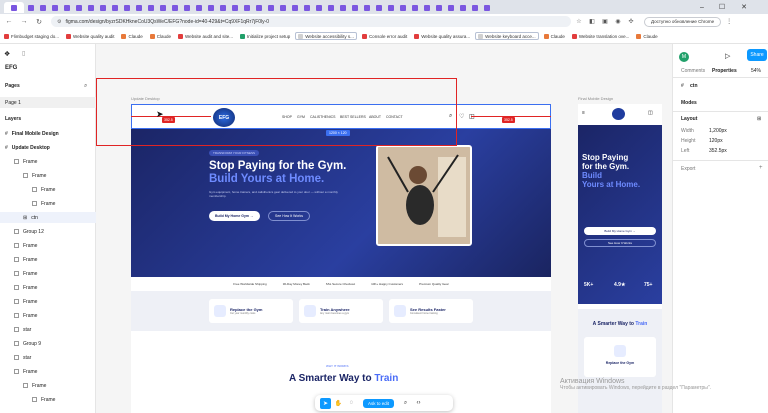 Image resolution: width=768 pixels, height=413 pixels. Describe the element at coordinates (744, 7) in the screenshot. I see `close-window-icon: ✕` at that location.